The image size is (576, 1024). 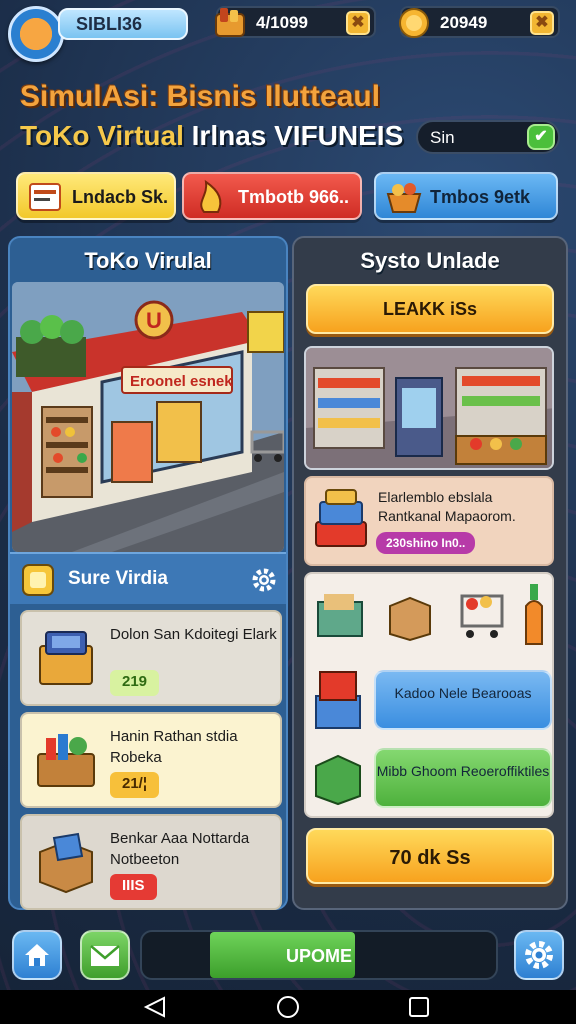 I want to click on upgrade-button: LEAKK iSs, so click(x=430, y=309).